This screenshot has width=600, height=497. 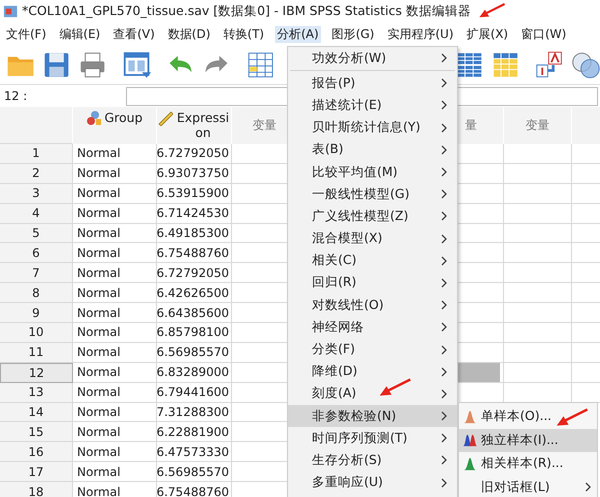 I want to click on menu-item: 功效分析(W), so click(x=372, y=58).